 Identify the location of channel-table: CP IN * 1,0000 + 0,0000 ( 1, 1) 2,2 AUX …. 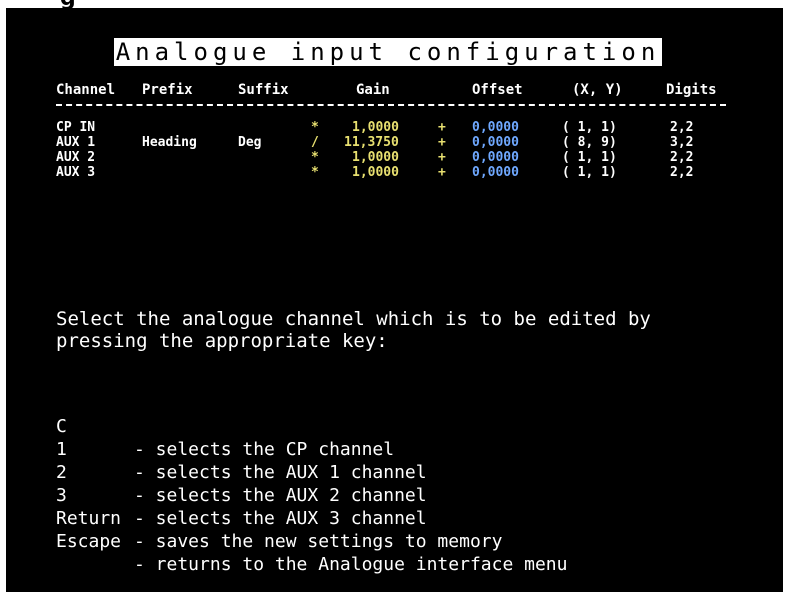
(391, 150).